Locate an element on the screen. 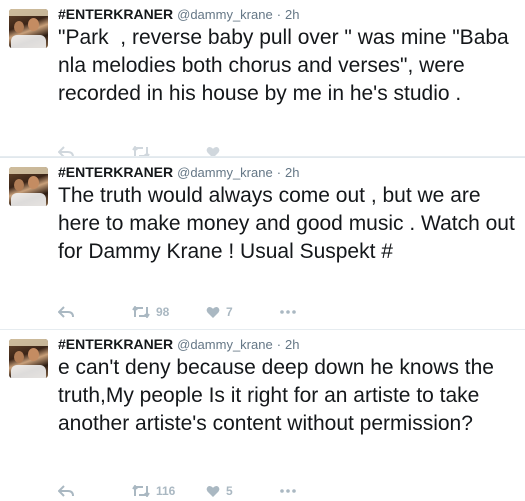 This screenshot has width=525, height=501. tweet-actions: 98 7 is located at coordinates (184, 312).